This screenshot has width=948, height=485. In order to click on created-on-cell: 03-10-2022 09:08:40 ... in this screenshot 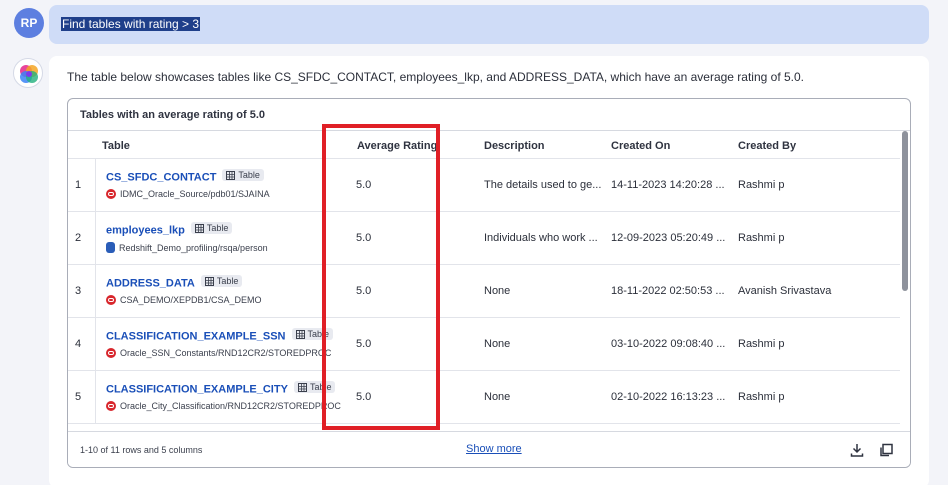, I will do `click(668, 344)`.